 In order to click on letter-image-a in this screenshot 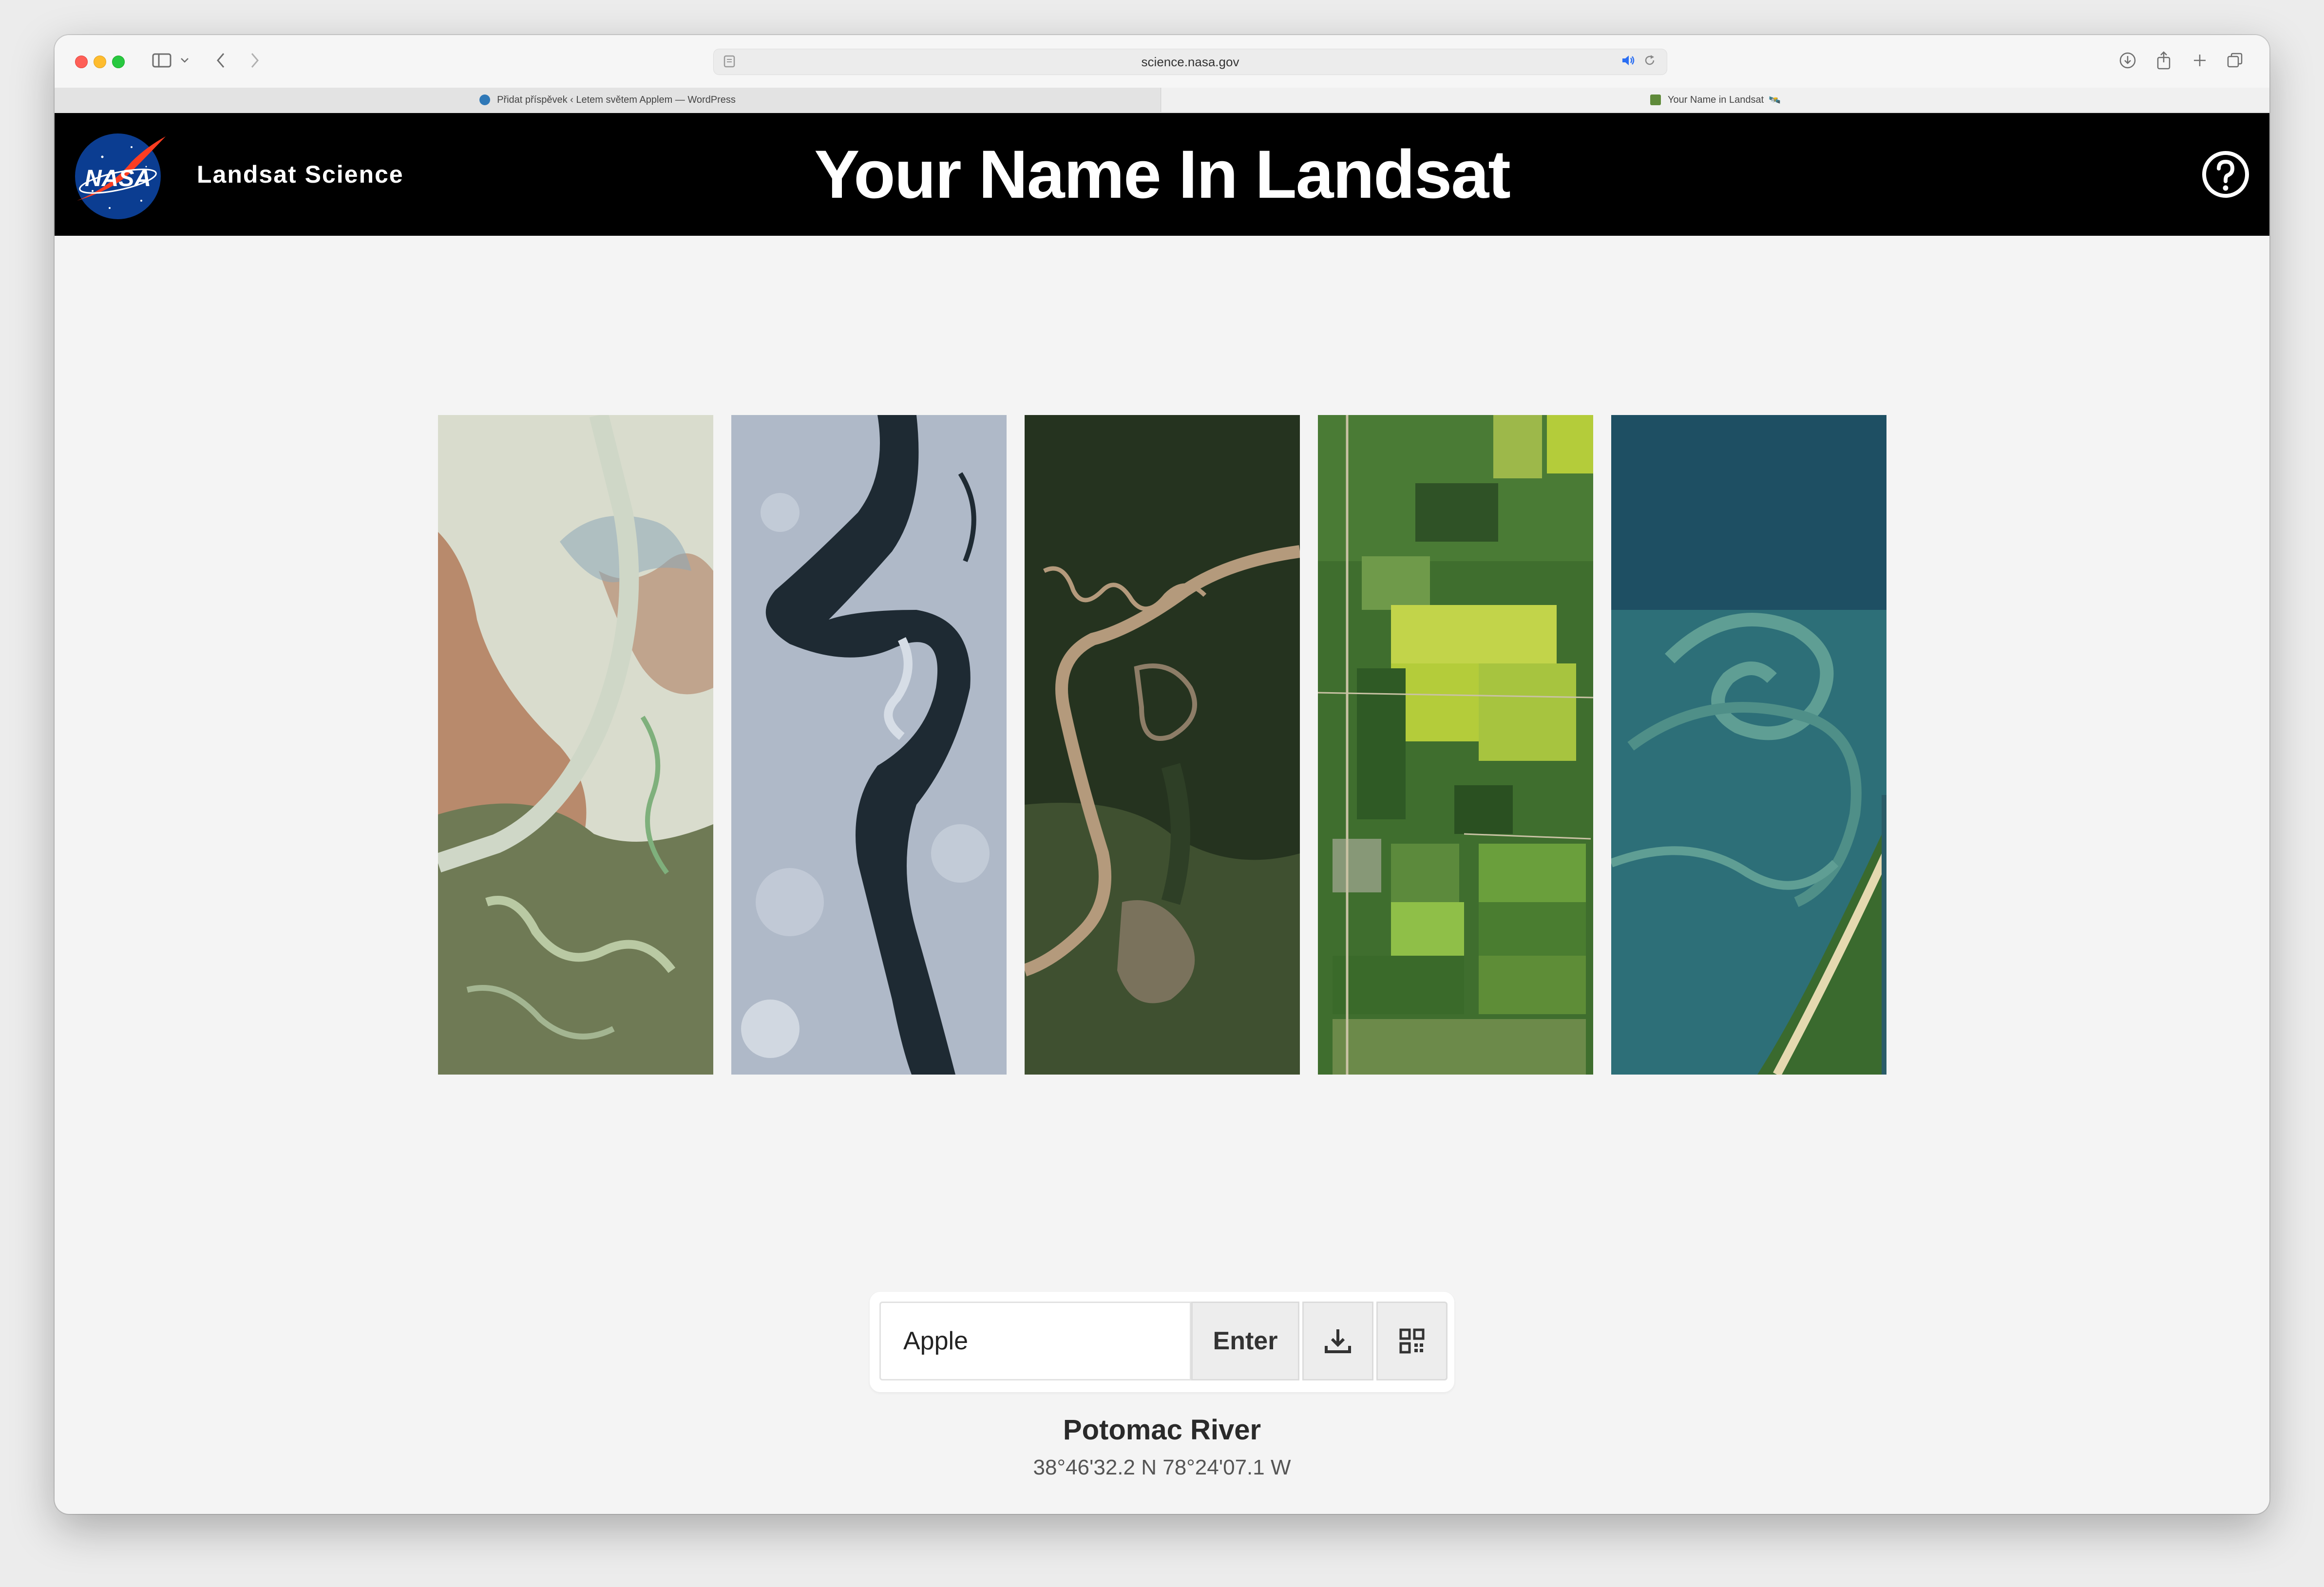, I will do `click(576, 745)`.